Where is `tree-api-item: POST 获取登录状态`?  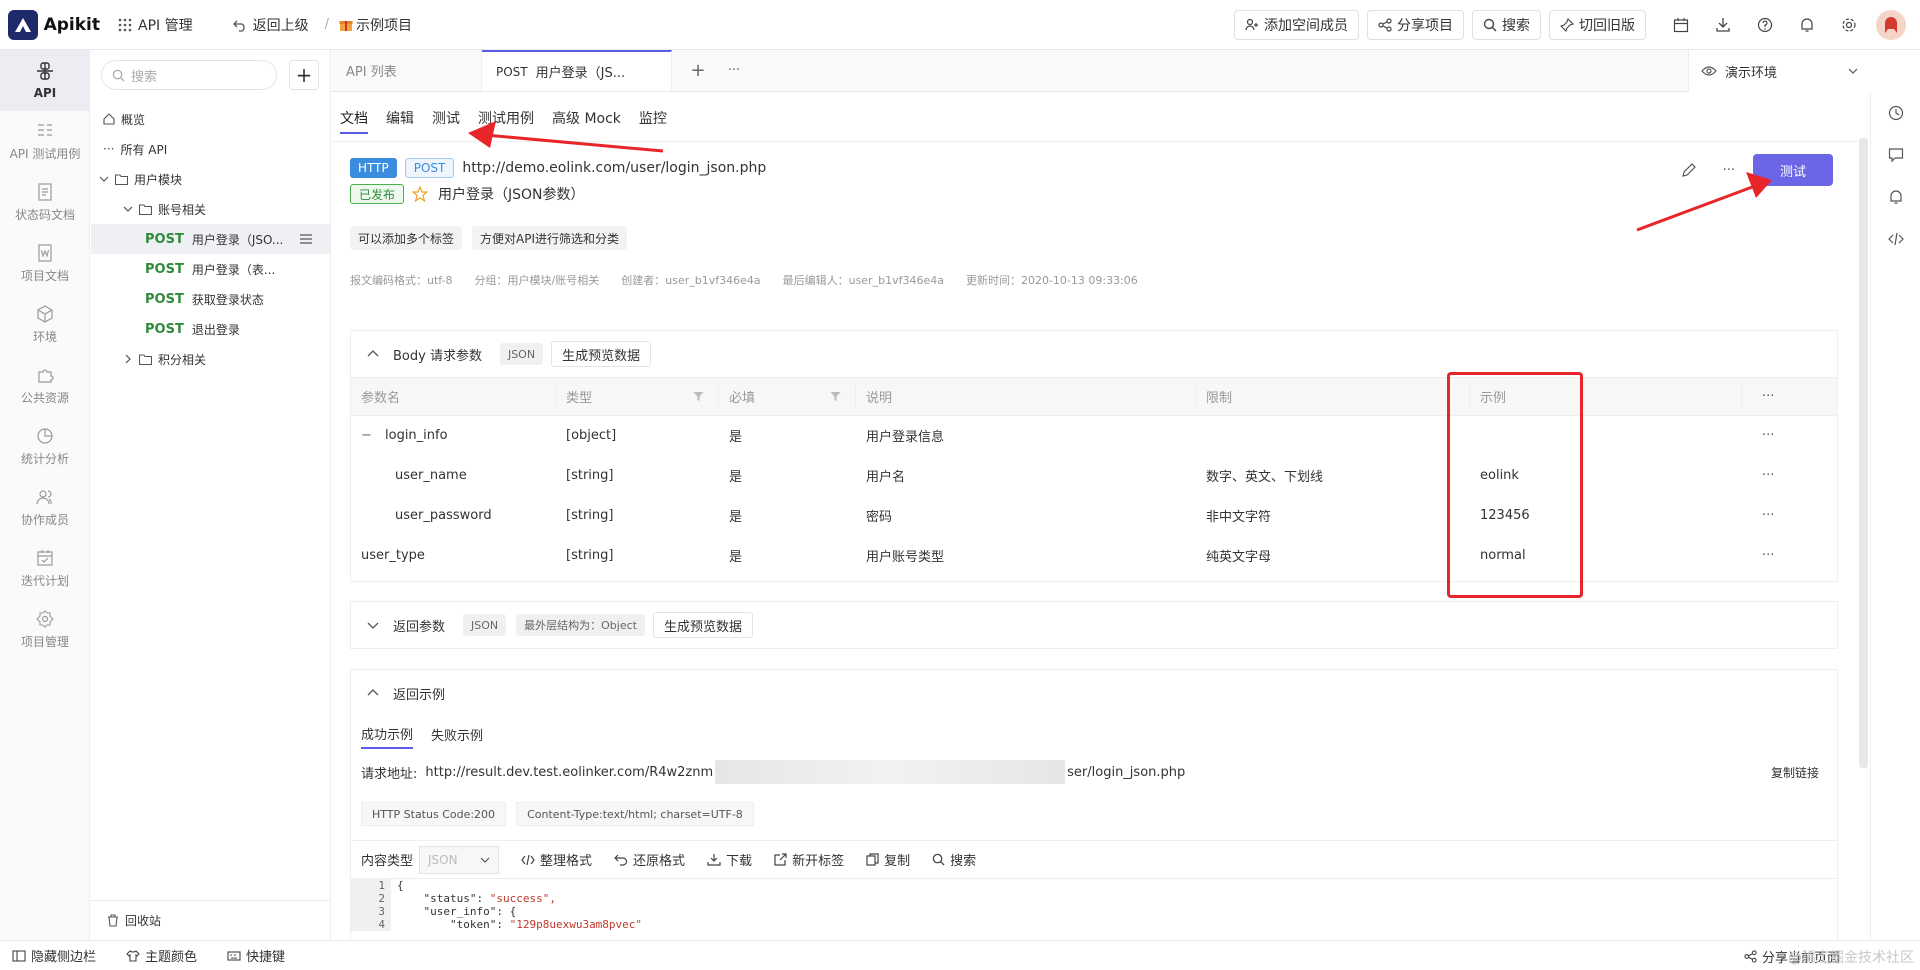 tree-api-item: POST 获取登录状态 is located at coordinates (210, 299).